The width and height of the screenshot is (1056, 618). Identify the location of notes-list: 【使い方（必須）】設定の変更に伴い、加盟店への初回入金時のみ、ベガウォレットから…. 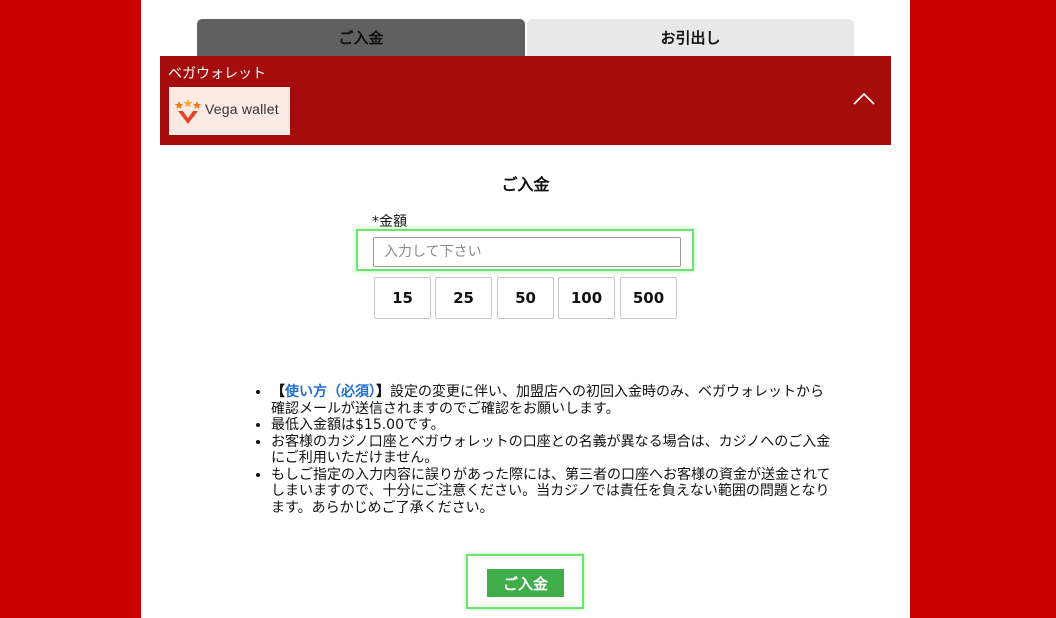
(541, 450).